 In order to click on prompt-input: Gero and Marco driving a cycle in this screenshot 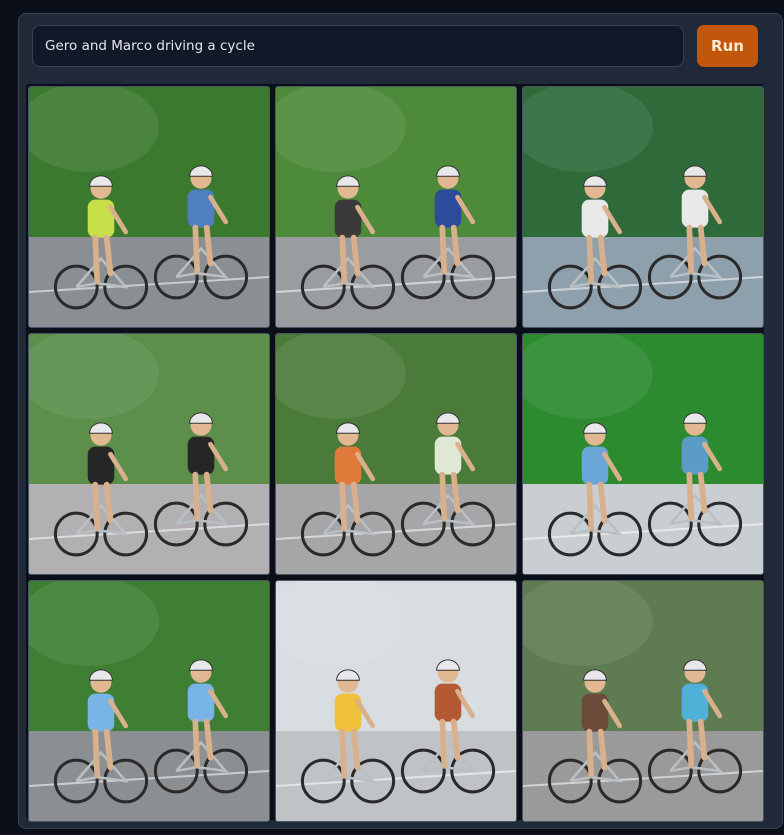, I will do `click(358, 46)`.